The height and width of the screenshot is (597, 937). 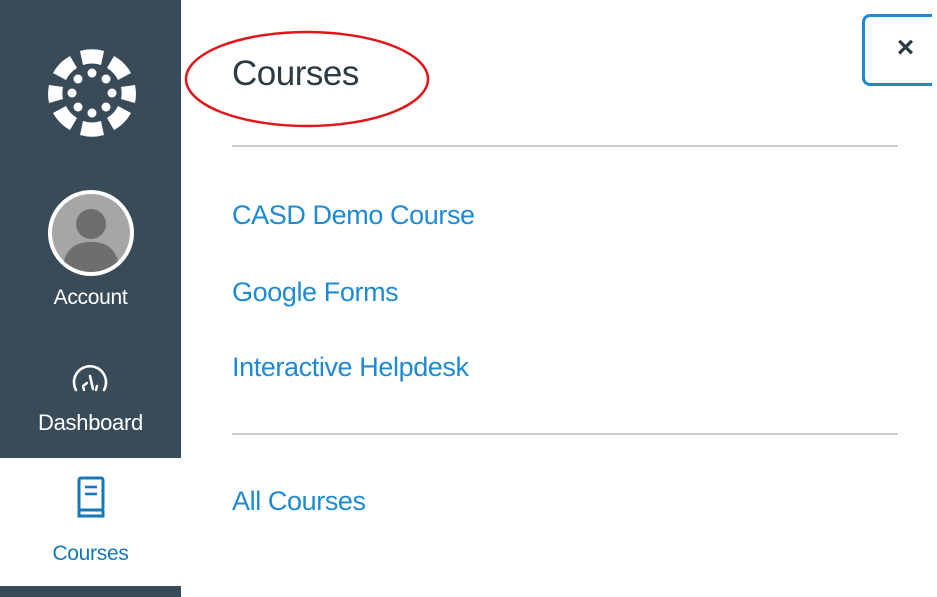 What do you see at coordinates (315, 292) in the screenshot?
I see `course-link-google-forms: Google Forms` at bounding box center [315, 292].